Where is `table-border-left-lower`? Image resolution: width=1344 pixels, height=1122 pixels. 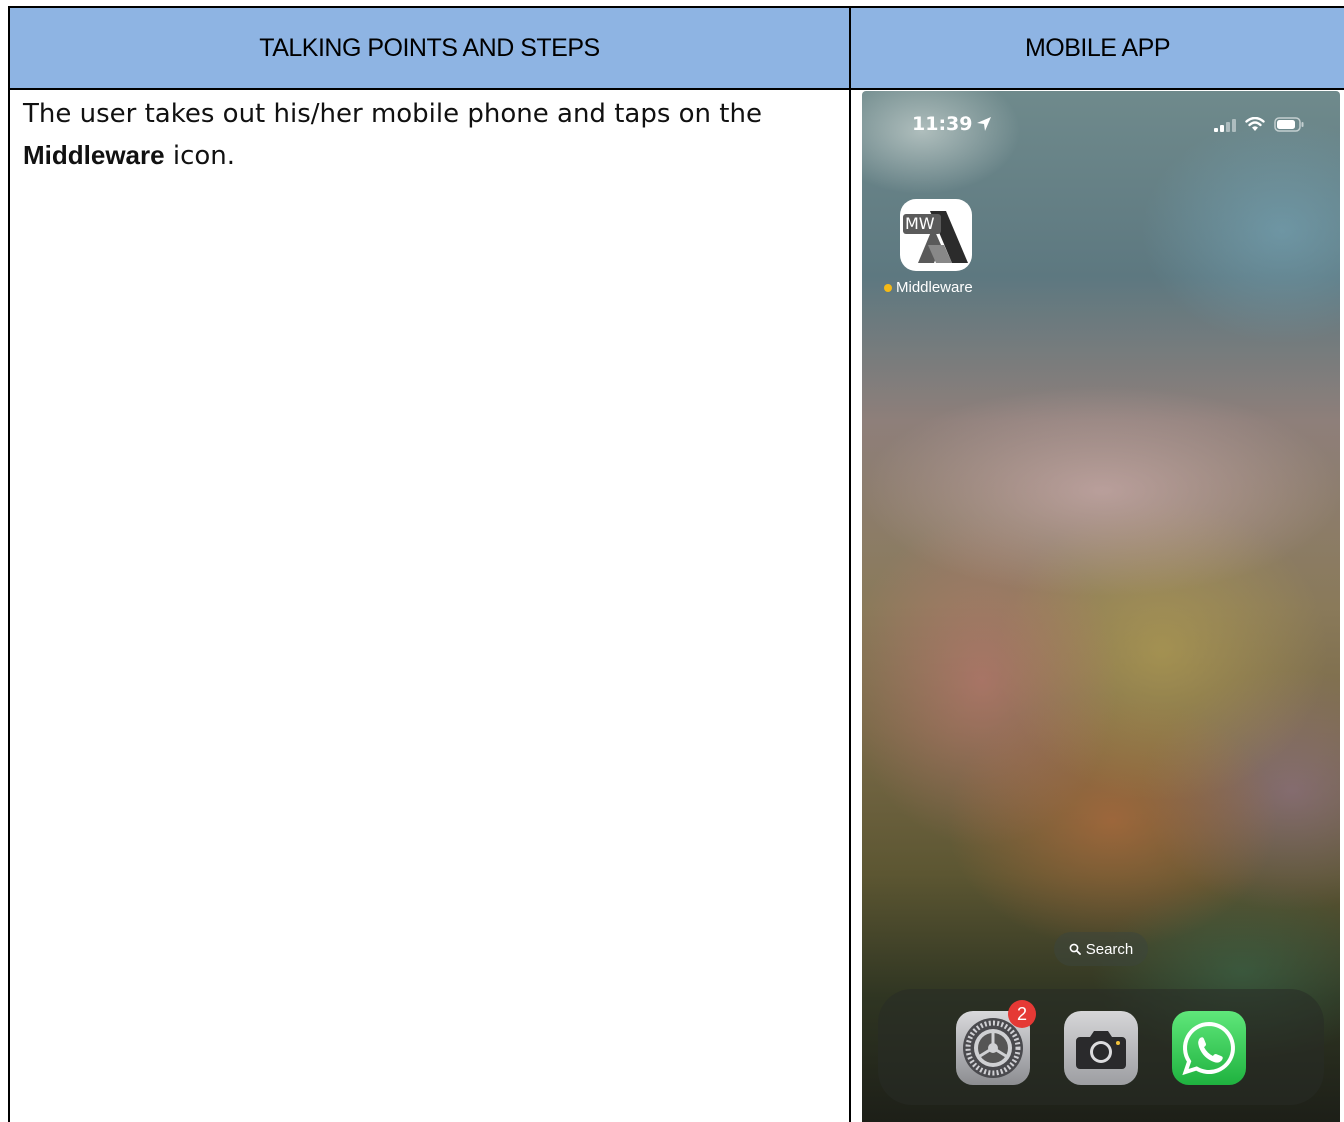 table-border-left-lower is located at coordinates (9, 605).